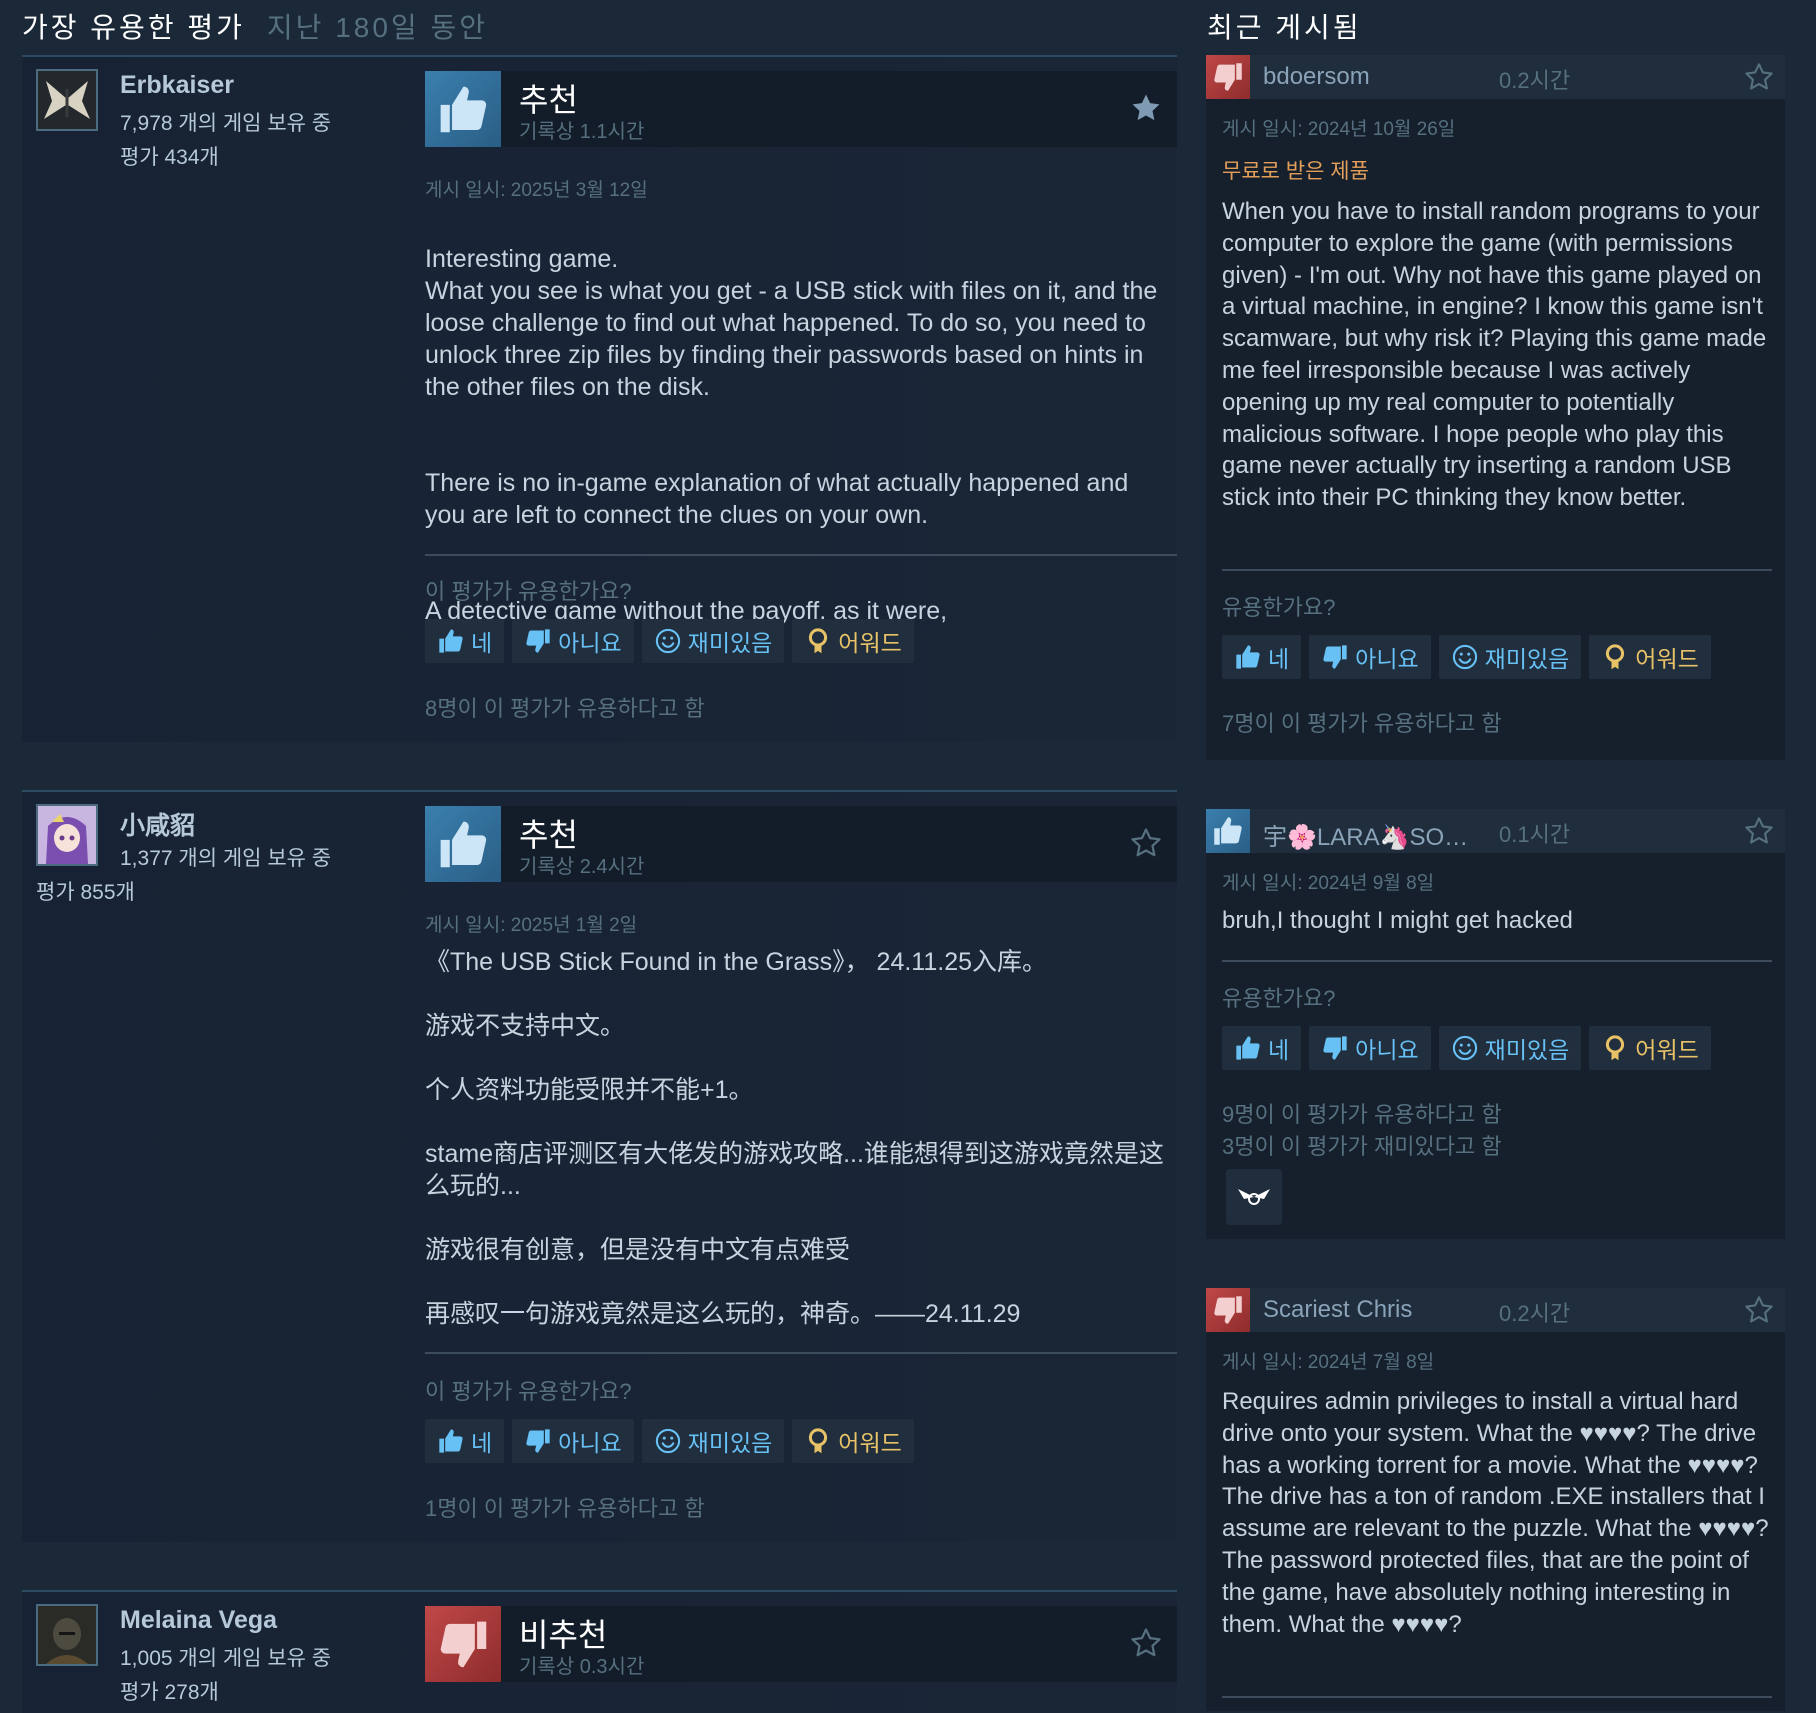 The height and width of the screenshot is (1713, 1816). What do you see at coordinates (1370, 1310) in the screenshot?
I see `author-name: Scariest Chris` at bounding box center [1370, 1310].